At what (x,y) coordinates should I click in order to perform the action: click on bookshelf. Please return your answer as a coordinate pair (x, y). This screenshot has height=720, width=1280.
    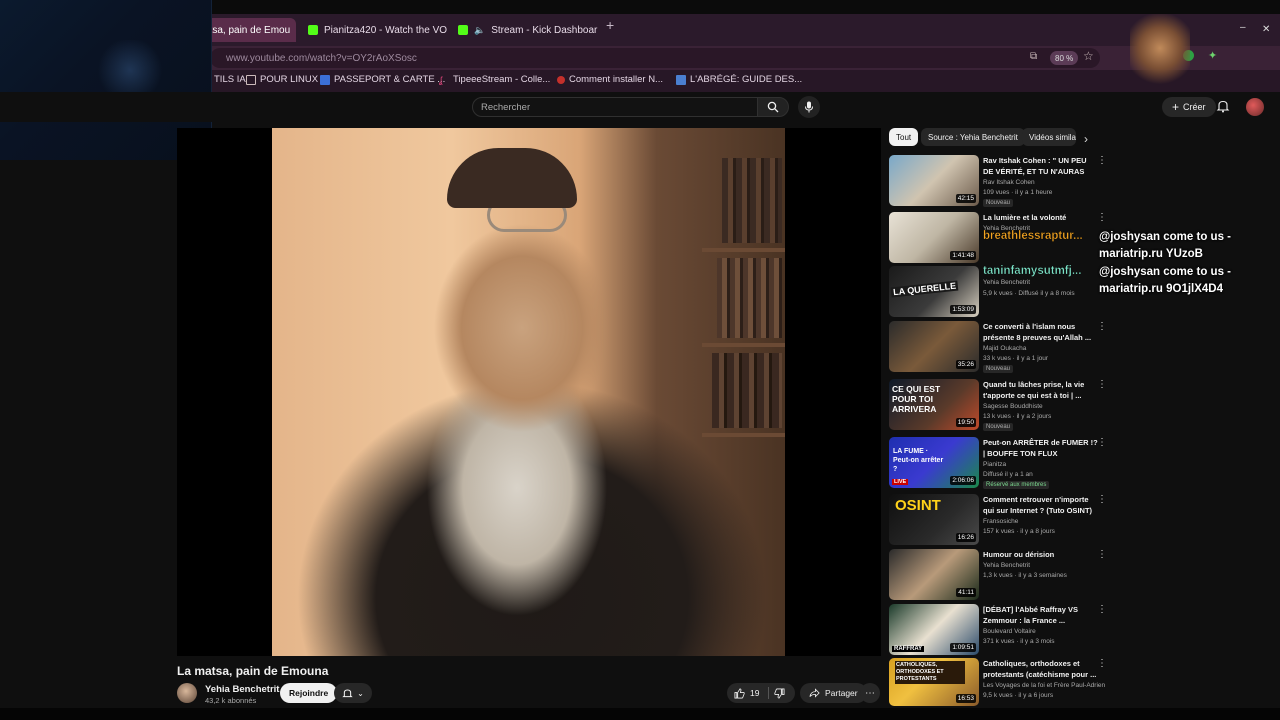
    Looking at the image, I should click on (743, 435).